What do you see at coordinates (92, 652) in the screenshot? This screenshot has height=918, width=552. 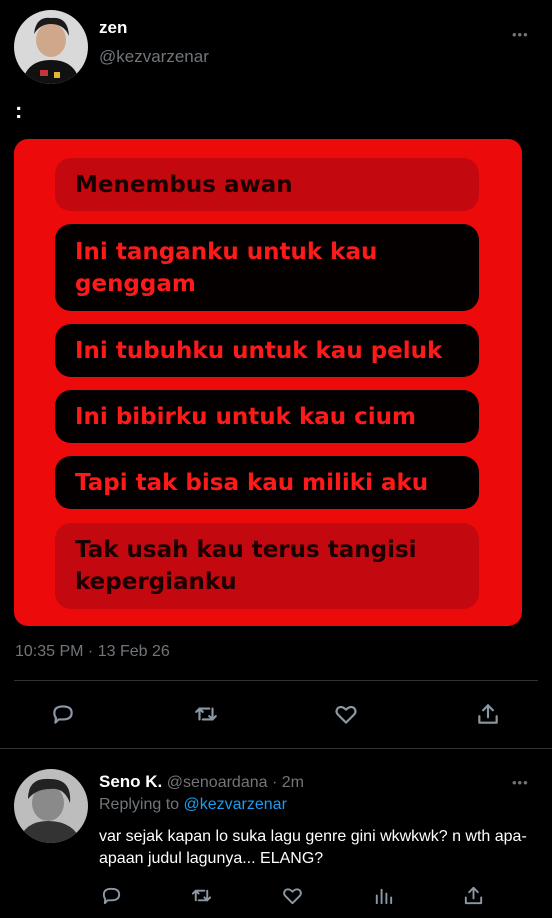 I see `tweet-timestamp: 10:35 PM · 13 Feb 26` at bounding box center [92, 652].